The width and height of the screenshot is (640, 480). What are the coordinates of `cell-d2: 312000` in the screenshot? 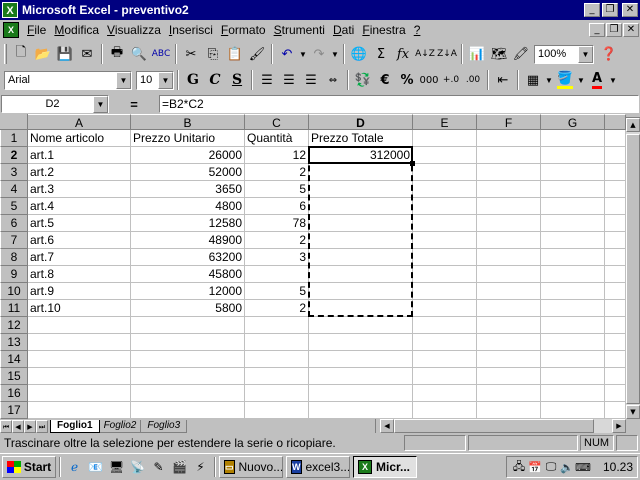 It's located at (361, 155).